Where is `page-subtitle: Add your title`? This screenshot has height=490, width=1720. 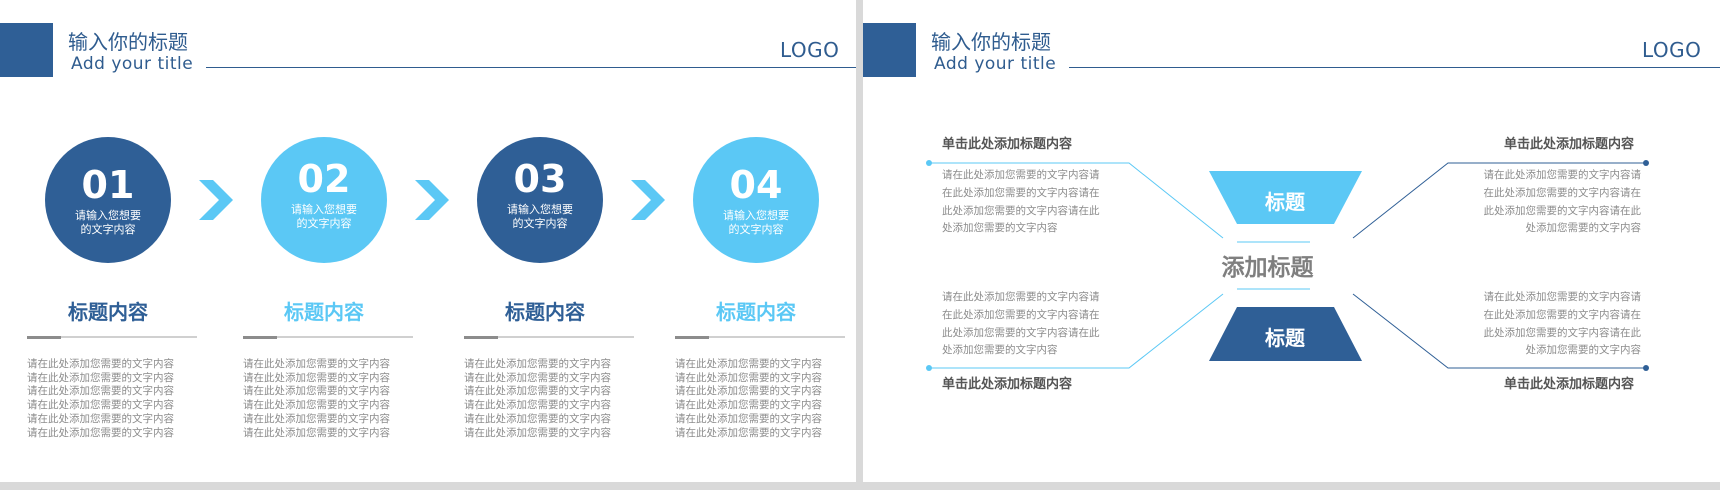 page-subtitle: Add your title is located at coordinates (132, 64).